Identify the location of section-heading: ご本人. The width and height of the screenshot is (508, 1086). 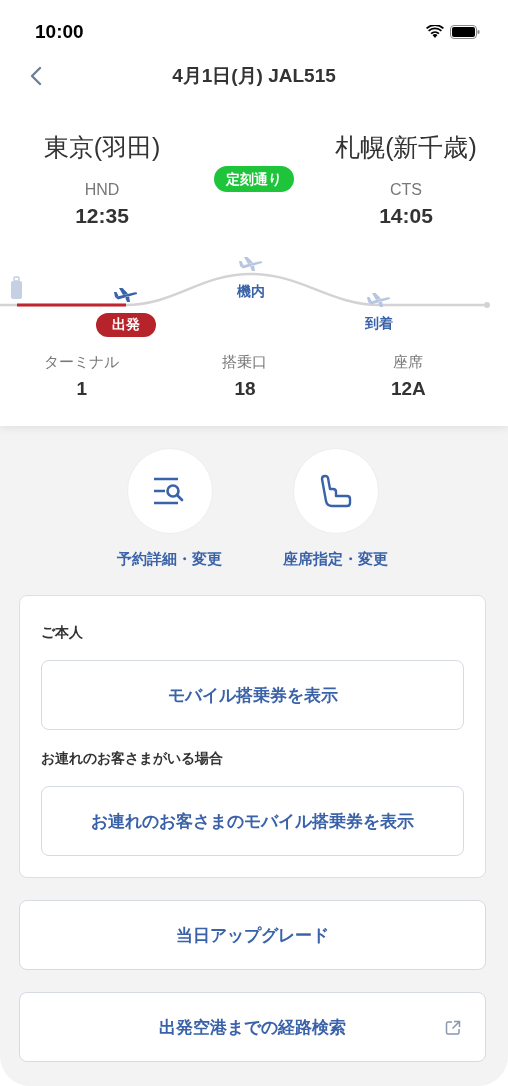
(62, 633).